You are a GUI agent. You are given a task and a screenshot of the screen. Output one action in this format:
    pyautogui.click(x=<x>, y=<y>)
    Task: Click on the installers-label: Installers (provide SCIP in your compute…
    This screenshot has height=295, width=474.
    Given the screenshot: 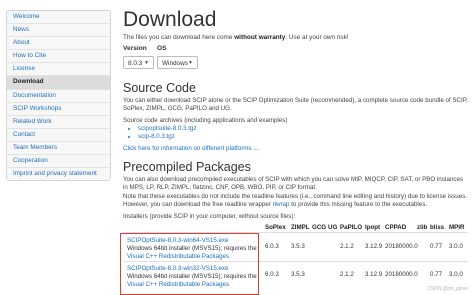 What is the action you would take?
    pyautogui.click(x=209, y=216)
    